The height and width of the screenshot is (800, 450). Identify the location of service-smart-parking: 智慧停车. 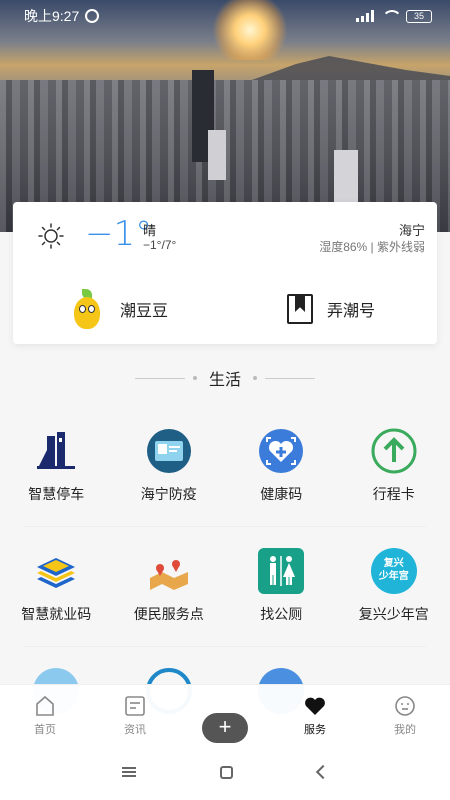
(56, 466).